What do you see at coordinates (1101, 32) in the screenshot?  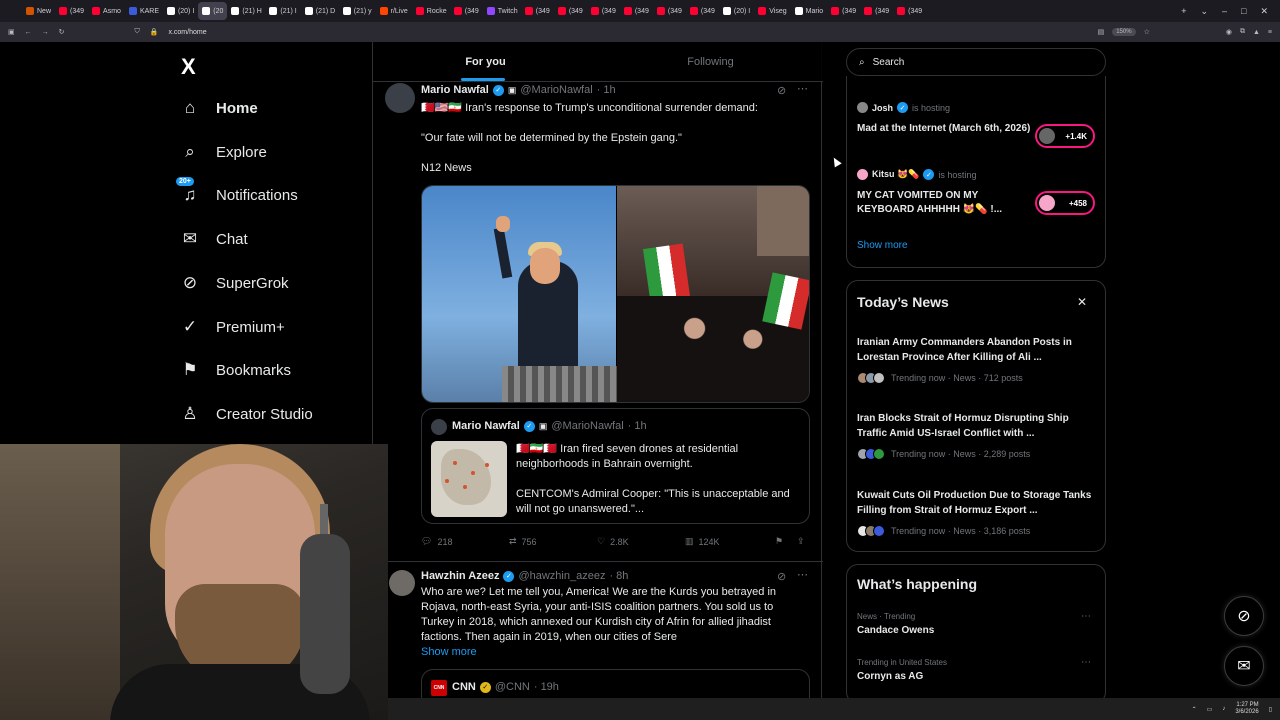 I see `reader-icon: ▤` at bounding box center [1101, 32].